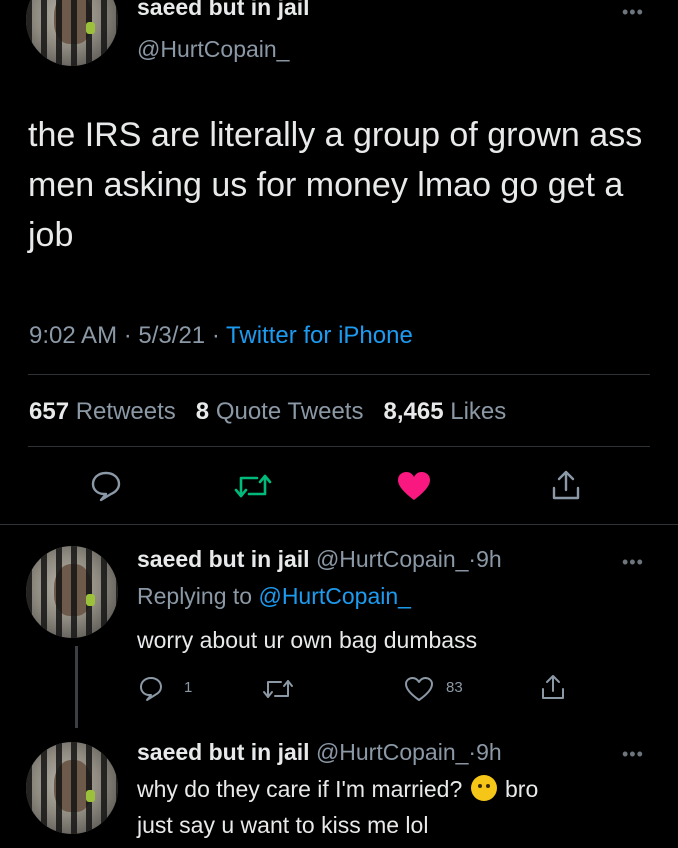 This screenshot has width=678, height=848. What do you see at coordinates (522, 789) in the screenshot?
I see `reply-text-part: bro` at bounding box center [522, 789].